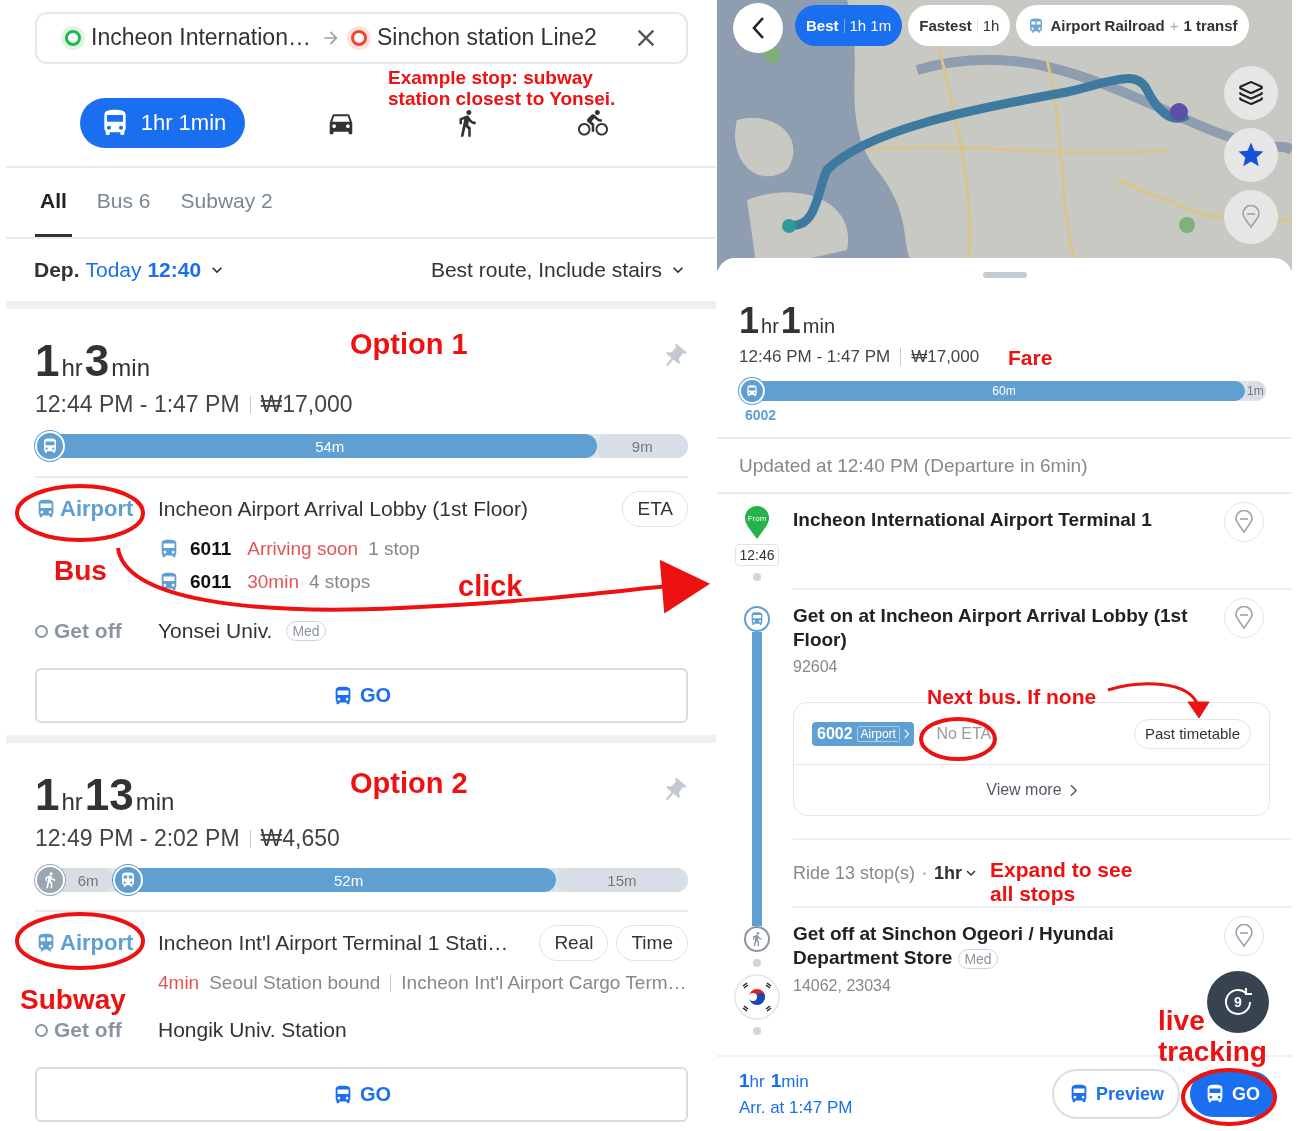 The image size is (1298, 1131). Describe the element at coordinates (757, 555) in the screenshot. I see `departure-time: 12:46` at that location.